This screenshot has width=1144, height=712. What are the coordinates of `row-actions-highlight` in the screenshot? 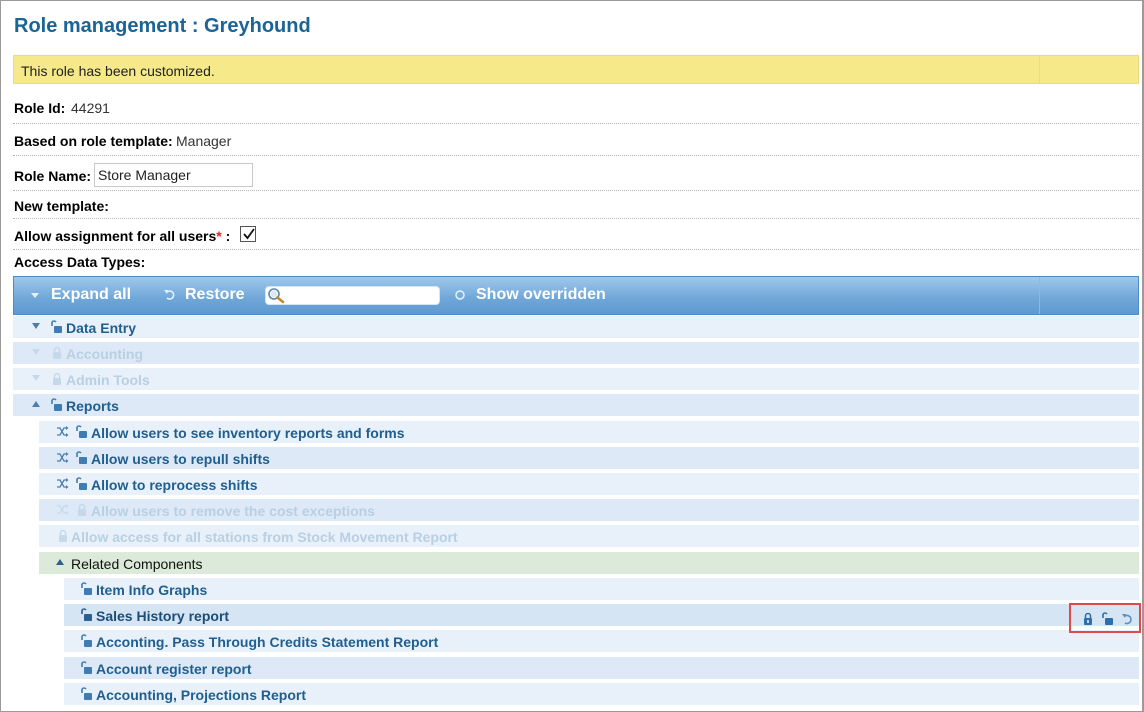 It's located at (1105, 618).